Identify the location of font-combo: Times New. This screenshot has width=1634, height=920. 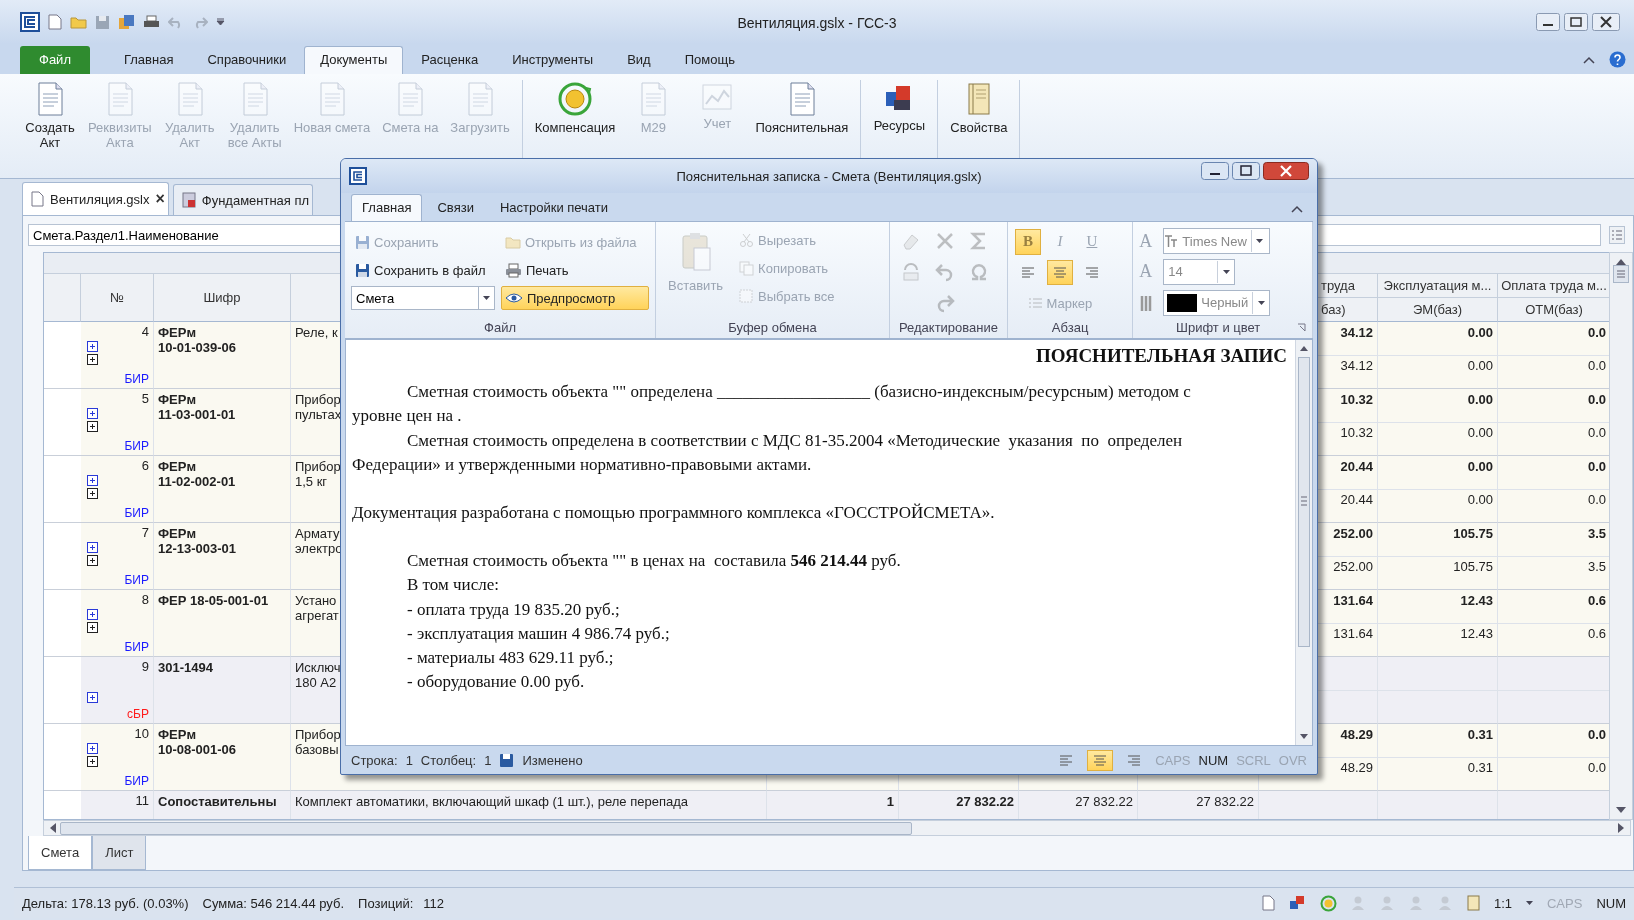
(1217, 241).